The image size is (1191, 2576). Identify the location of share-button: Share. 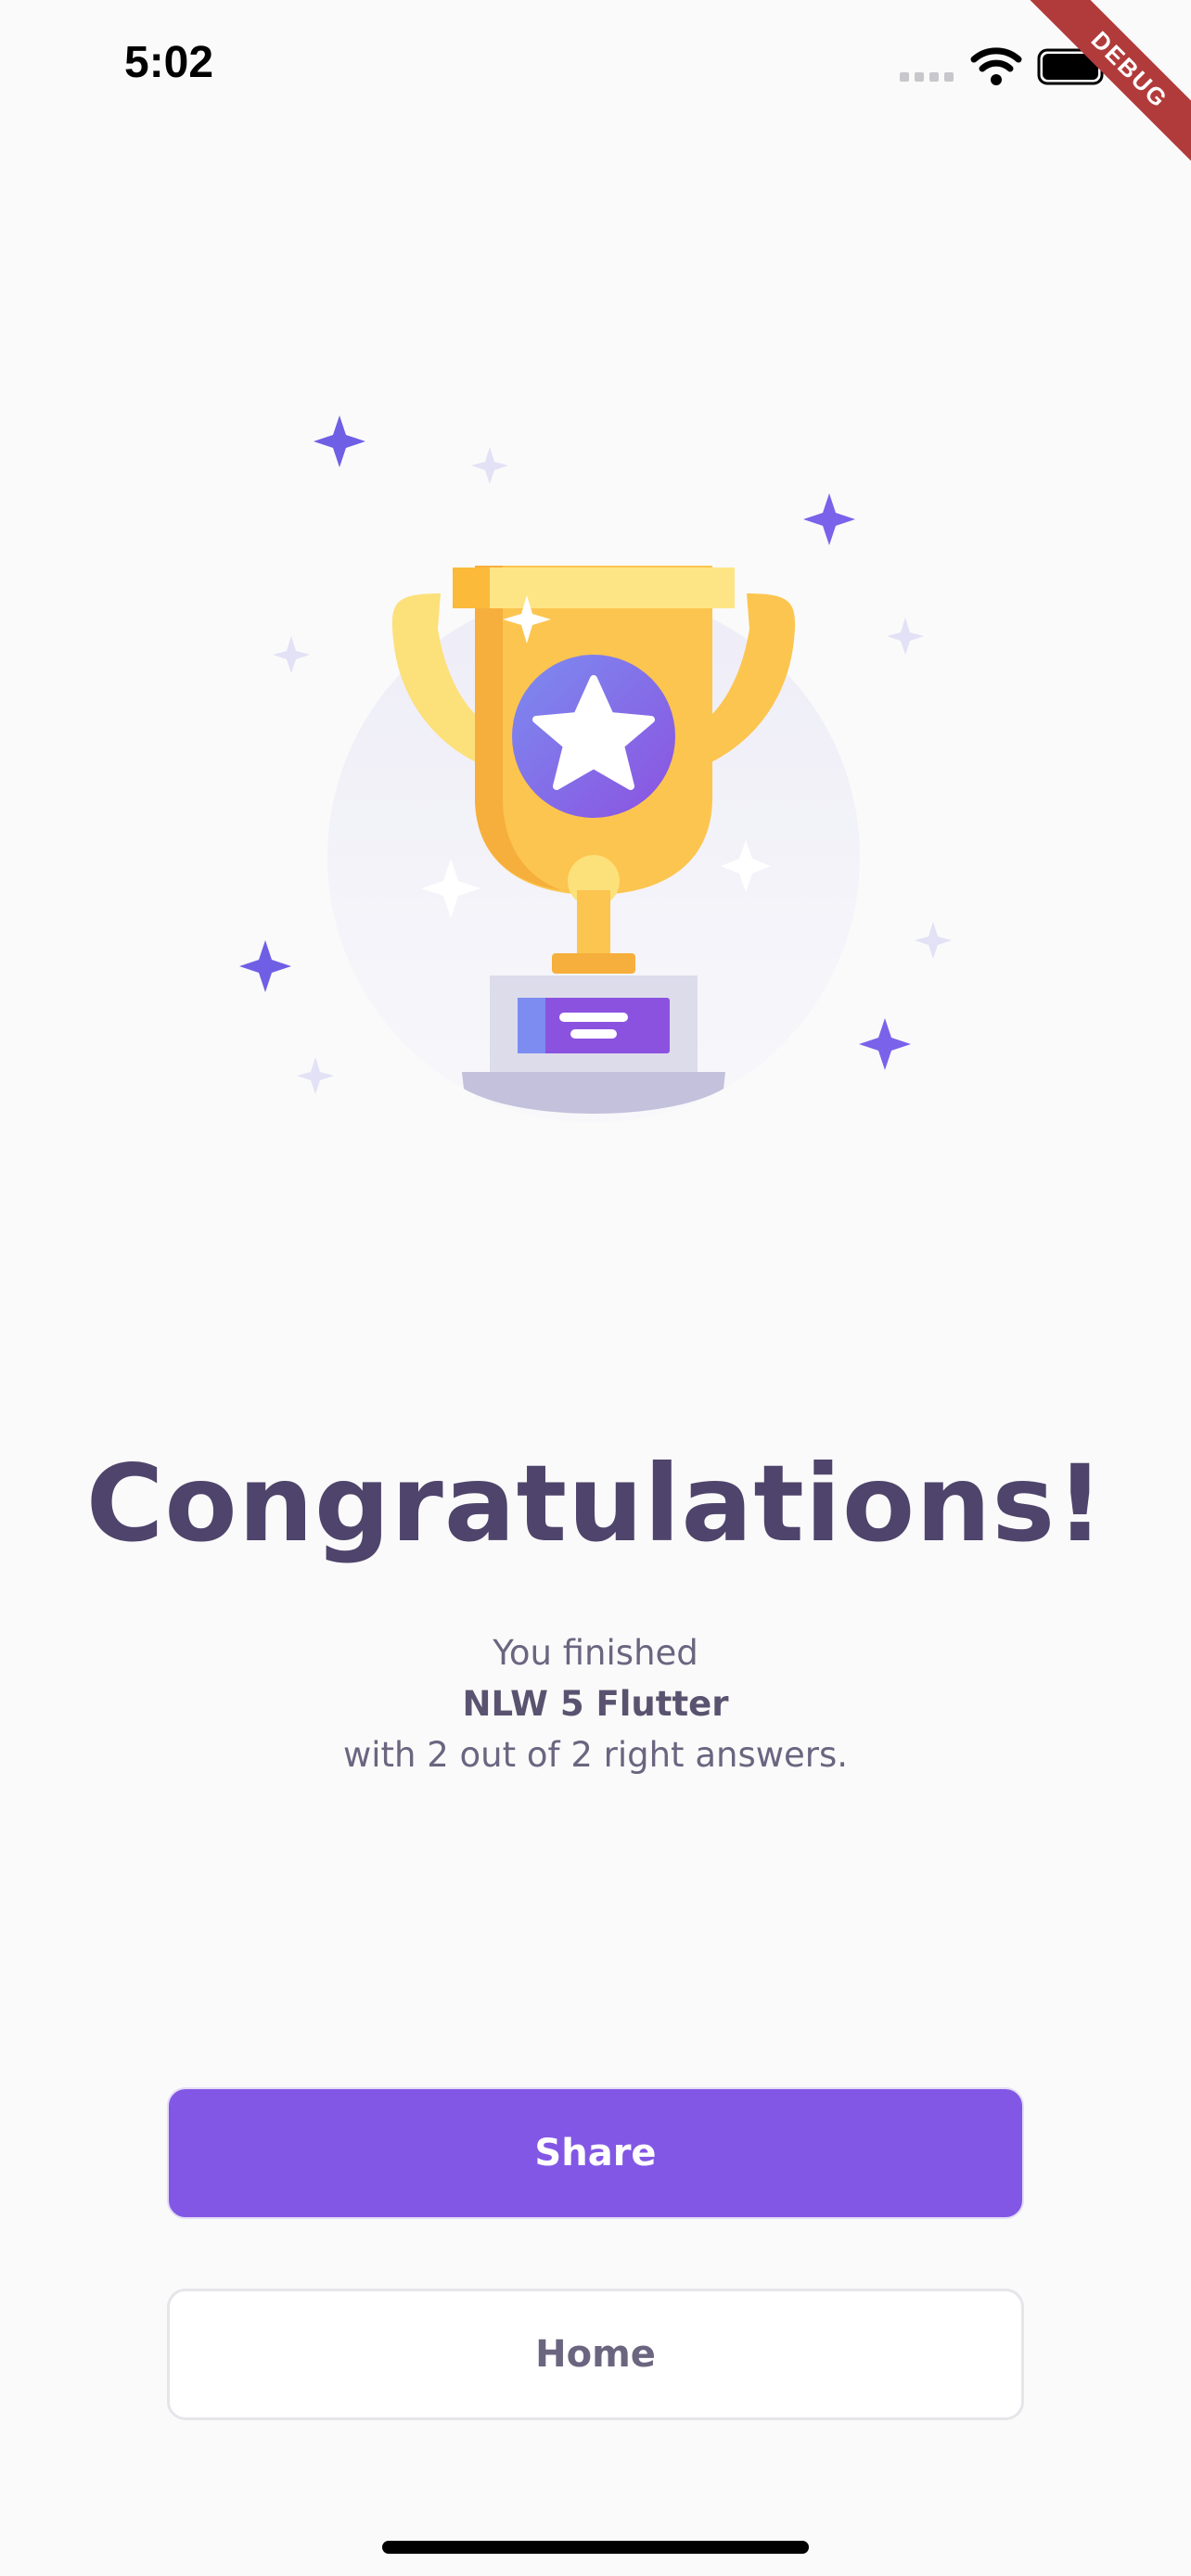
(595, 2153).